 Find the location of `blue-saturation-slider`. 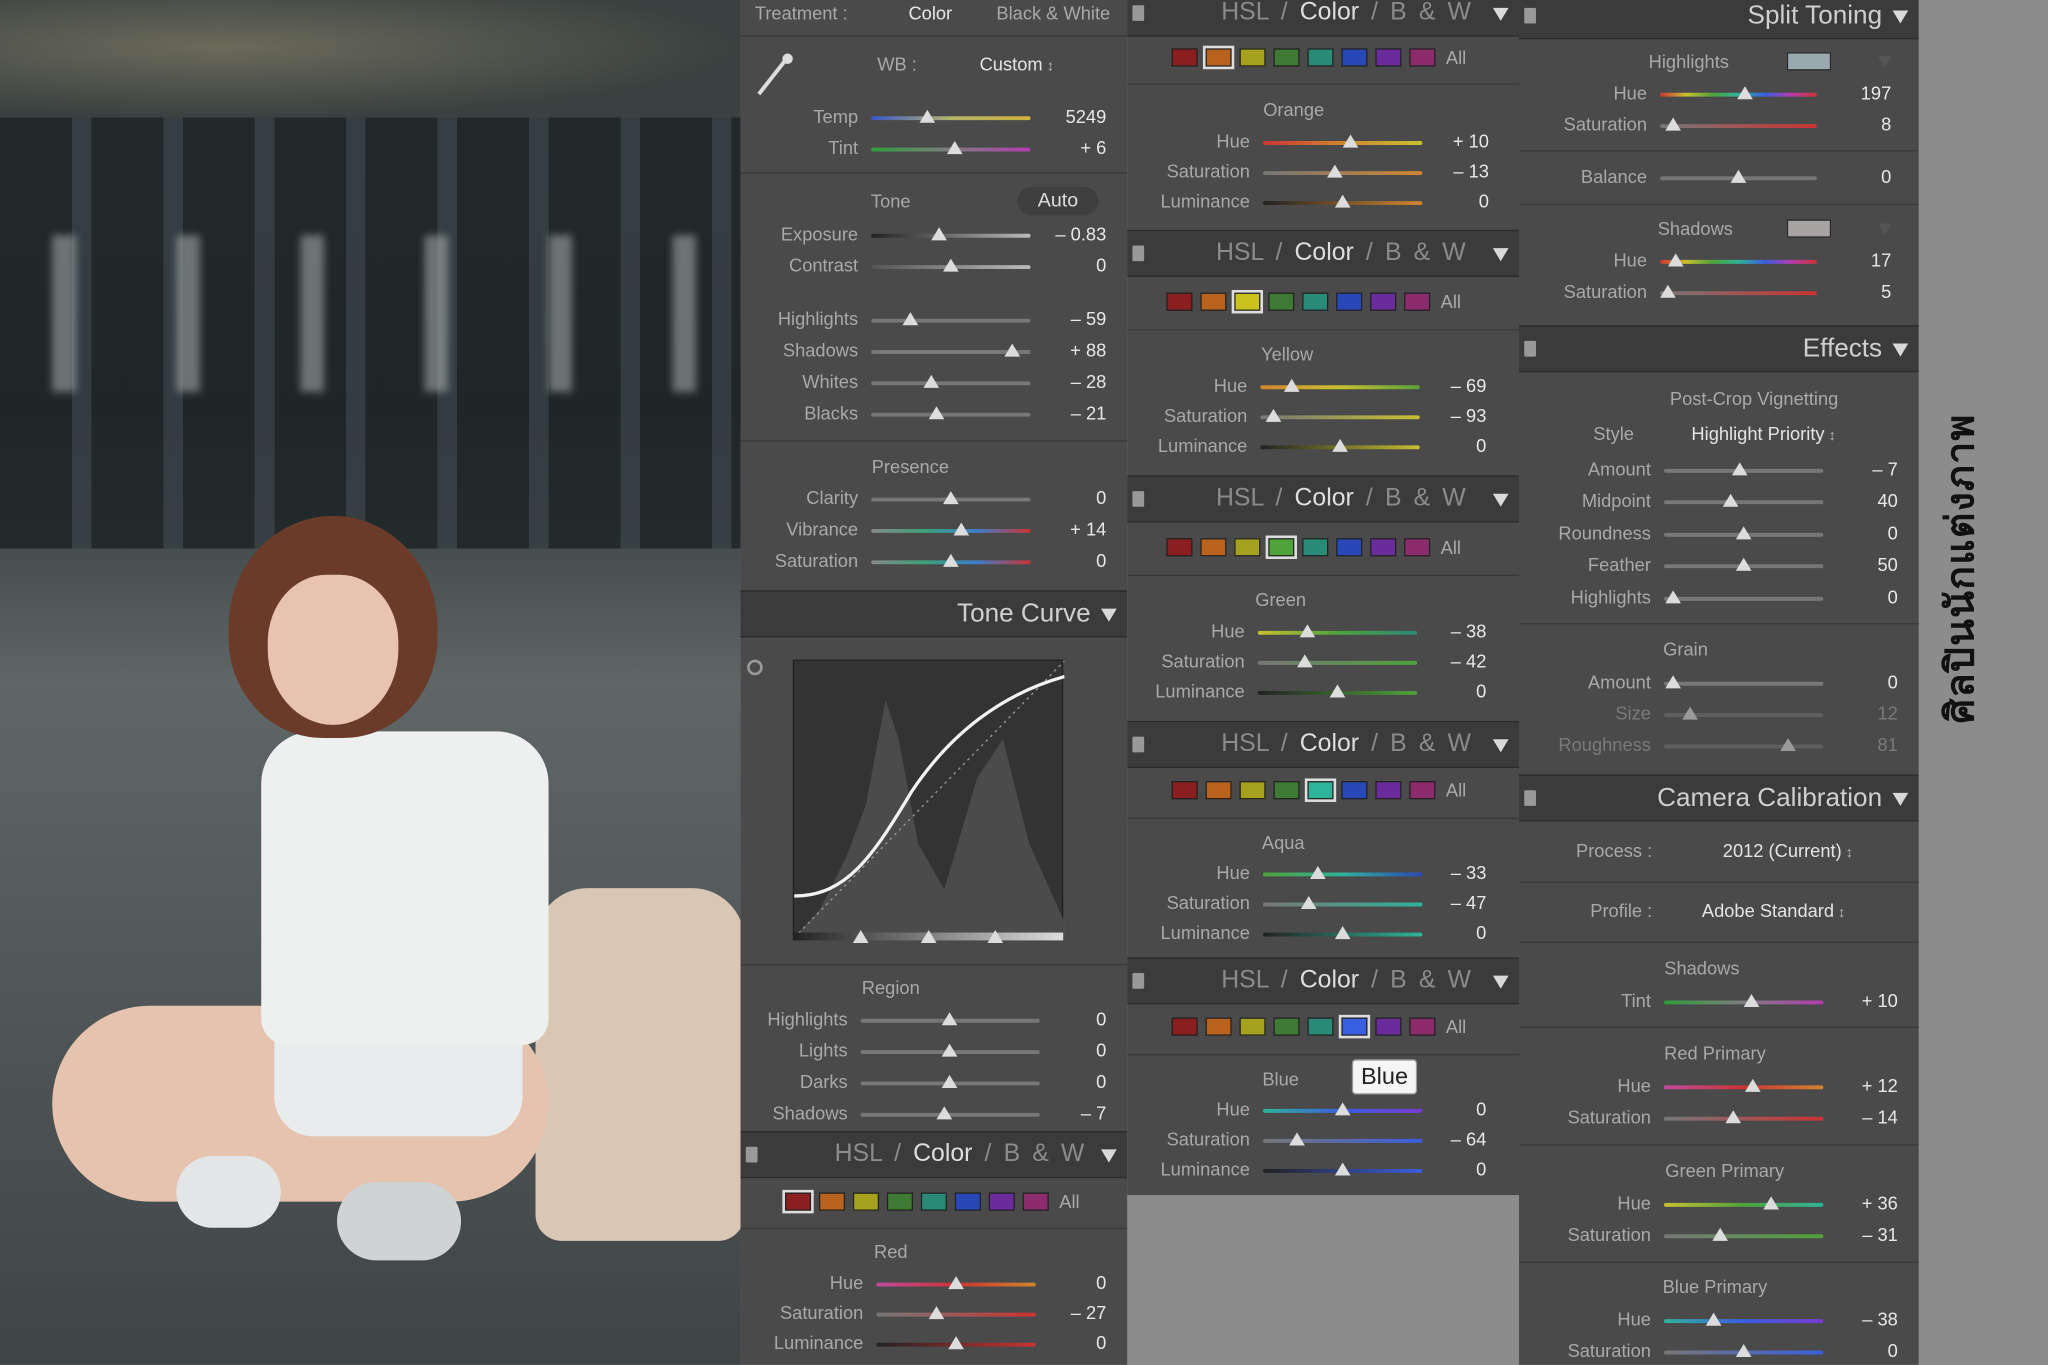

blue-saturation-slider is located at coordinates (1343, 1139).